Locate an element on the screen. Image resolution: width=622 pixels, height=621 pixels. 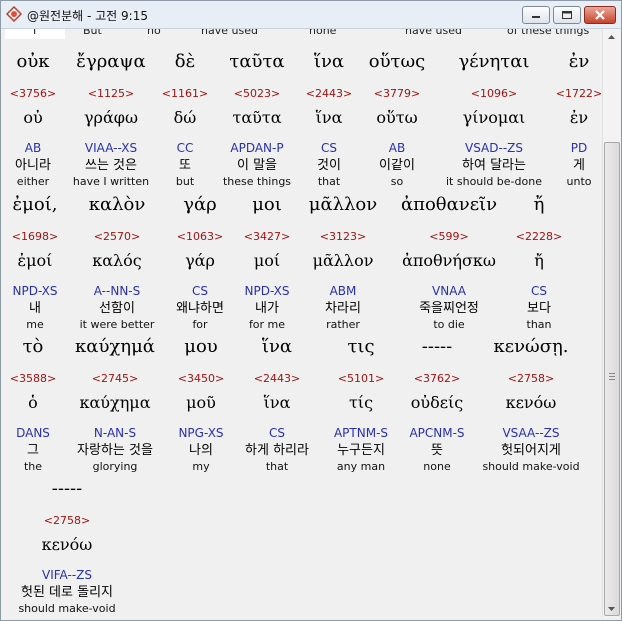
korean-gloss: 게 is located at coordinates (579, 165).